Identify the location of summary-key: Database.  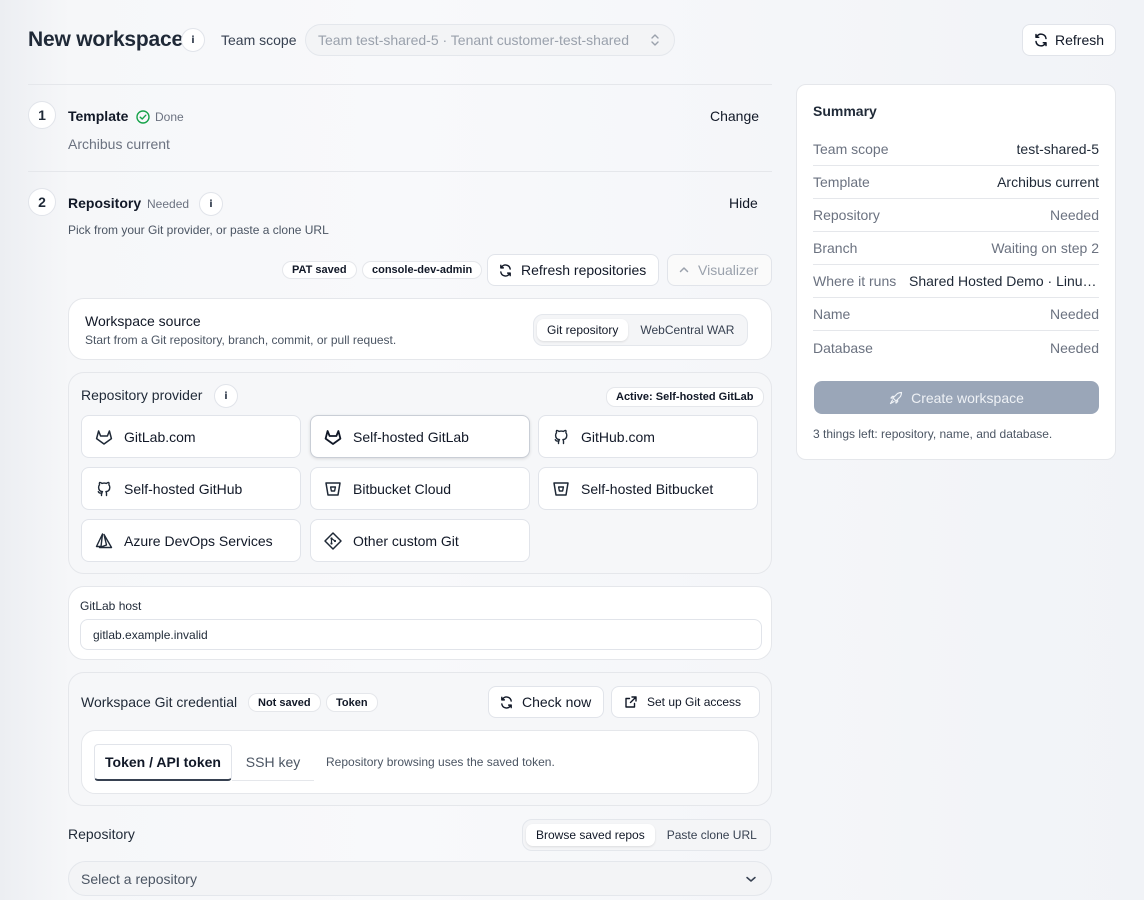
(843, 347).